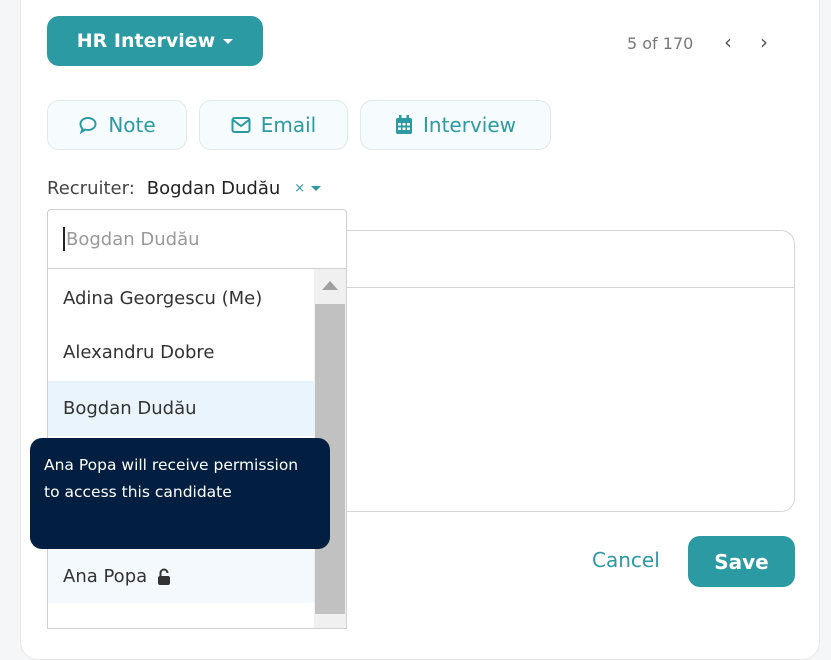  What do you see at coordinates (557, 287) in the screenshot?
I see `editor-divider` at bounding box center [557, 287].